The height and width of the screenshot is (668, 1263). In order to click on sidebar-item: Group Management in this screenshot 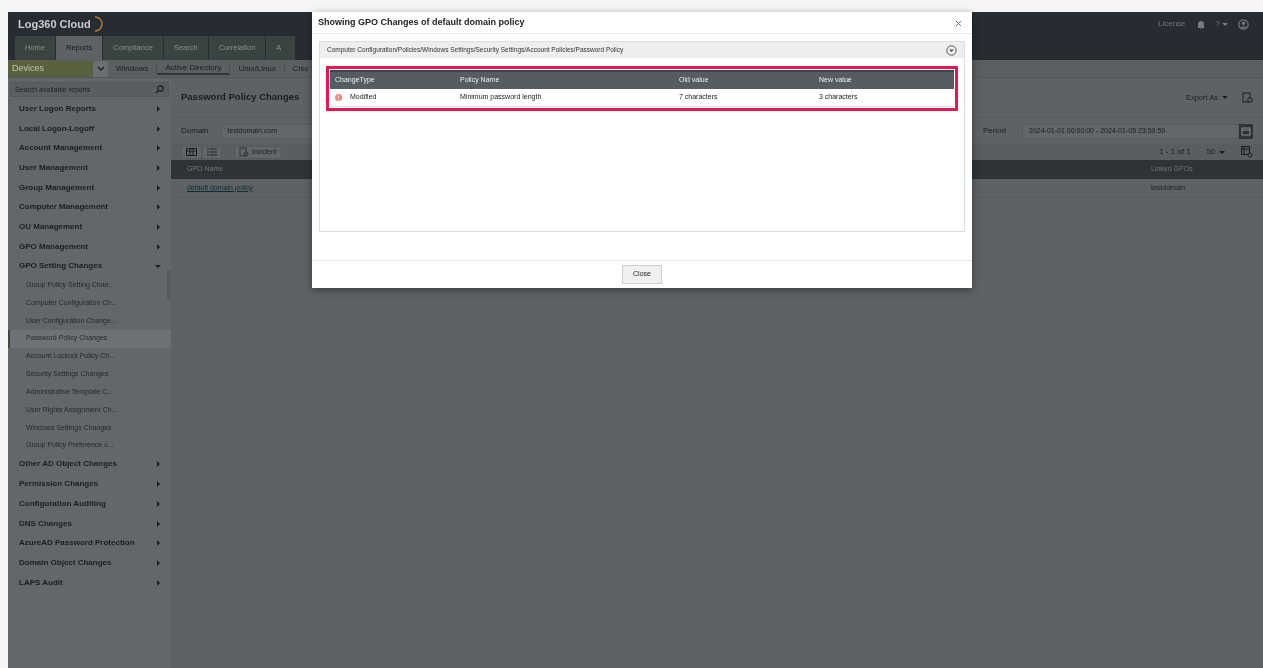, I will do `click(87, 187)`.